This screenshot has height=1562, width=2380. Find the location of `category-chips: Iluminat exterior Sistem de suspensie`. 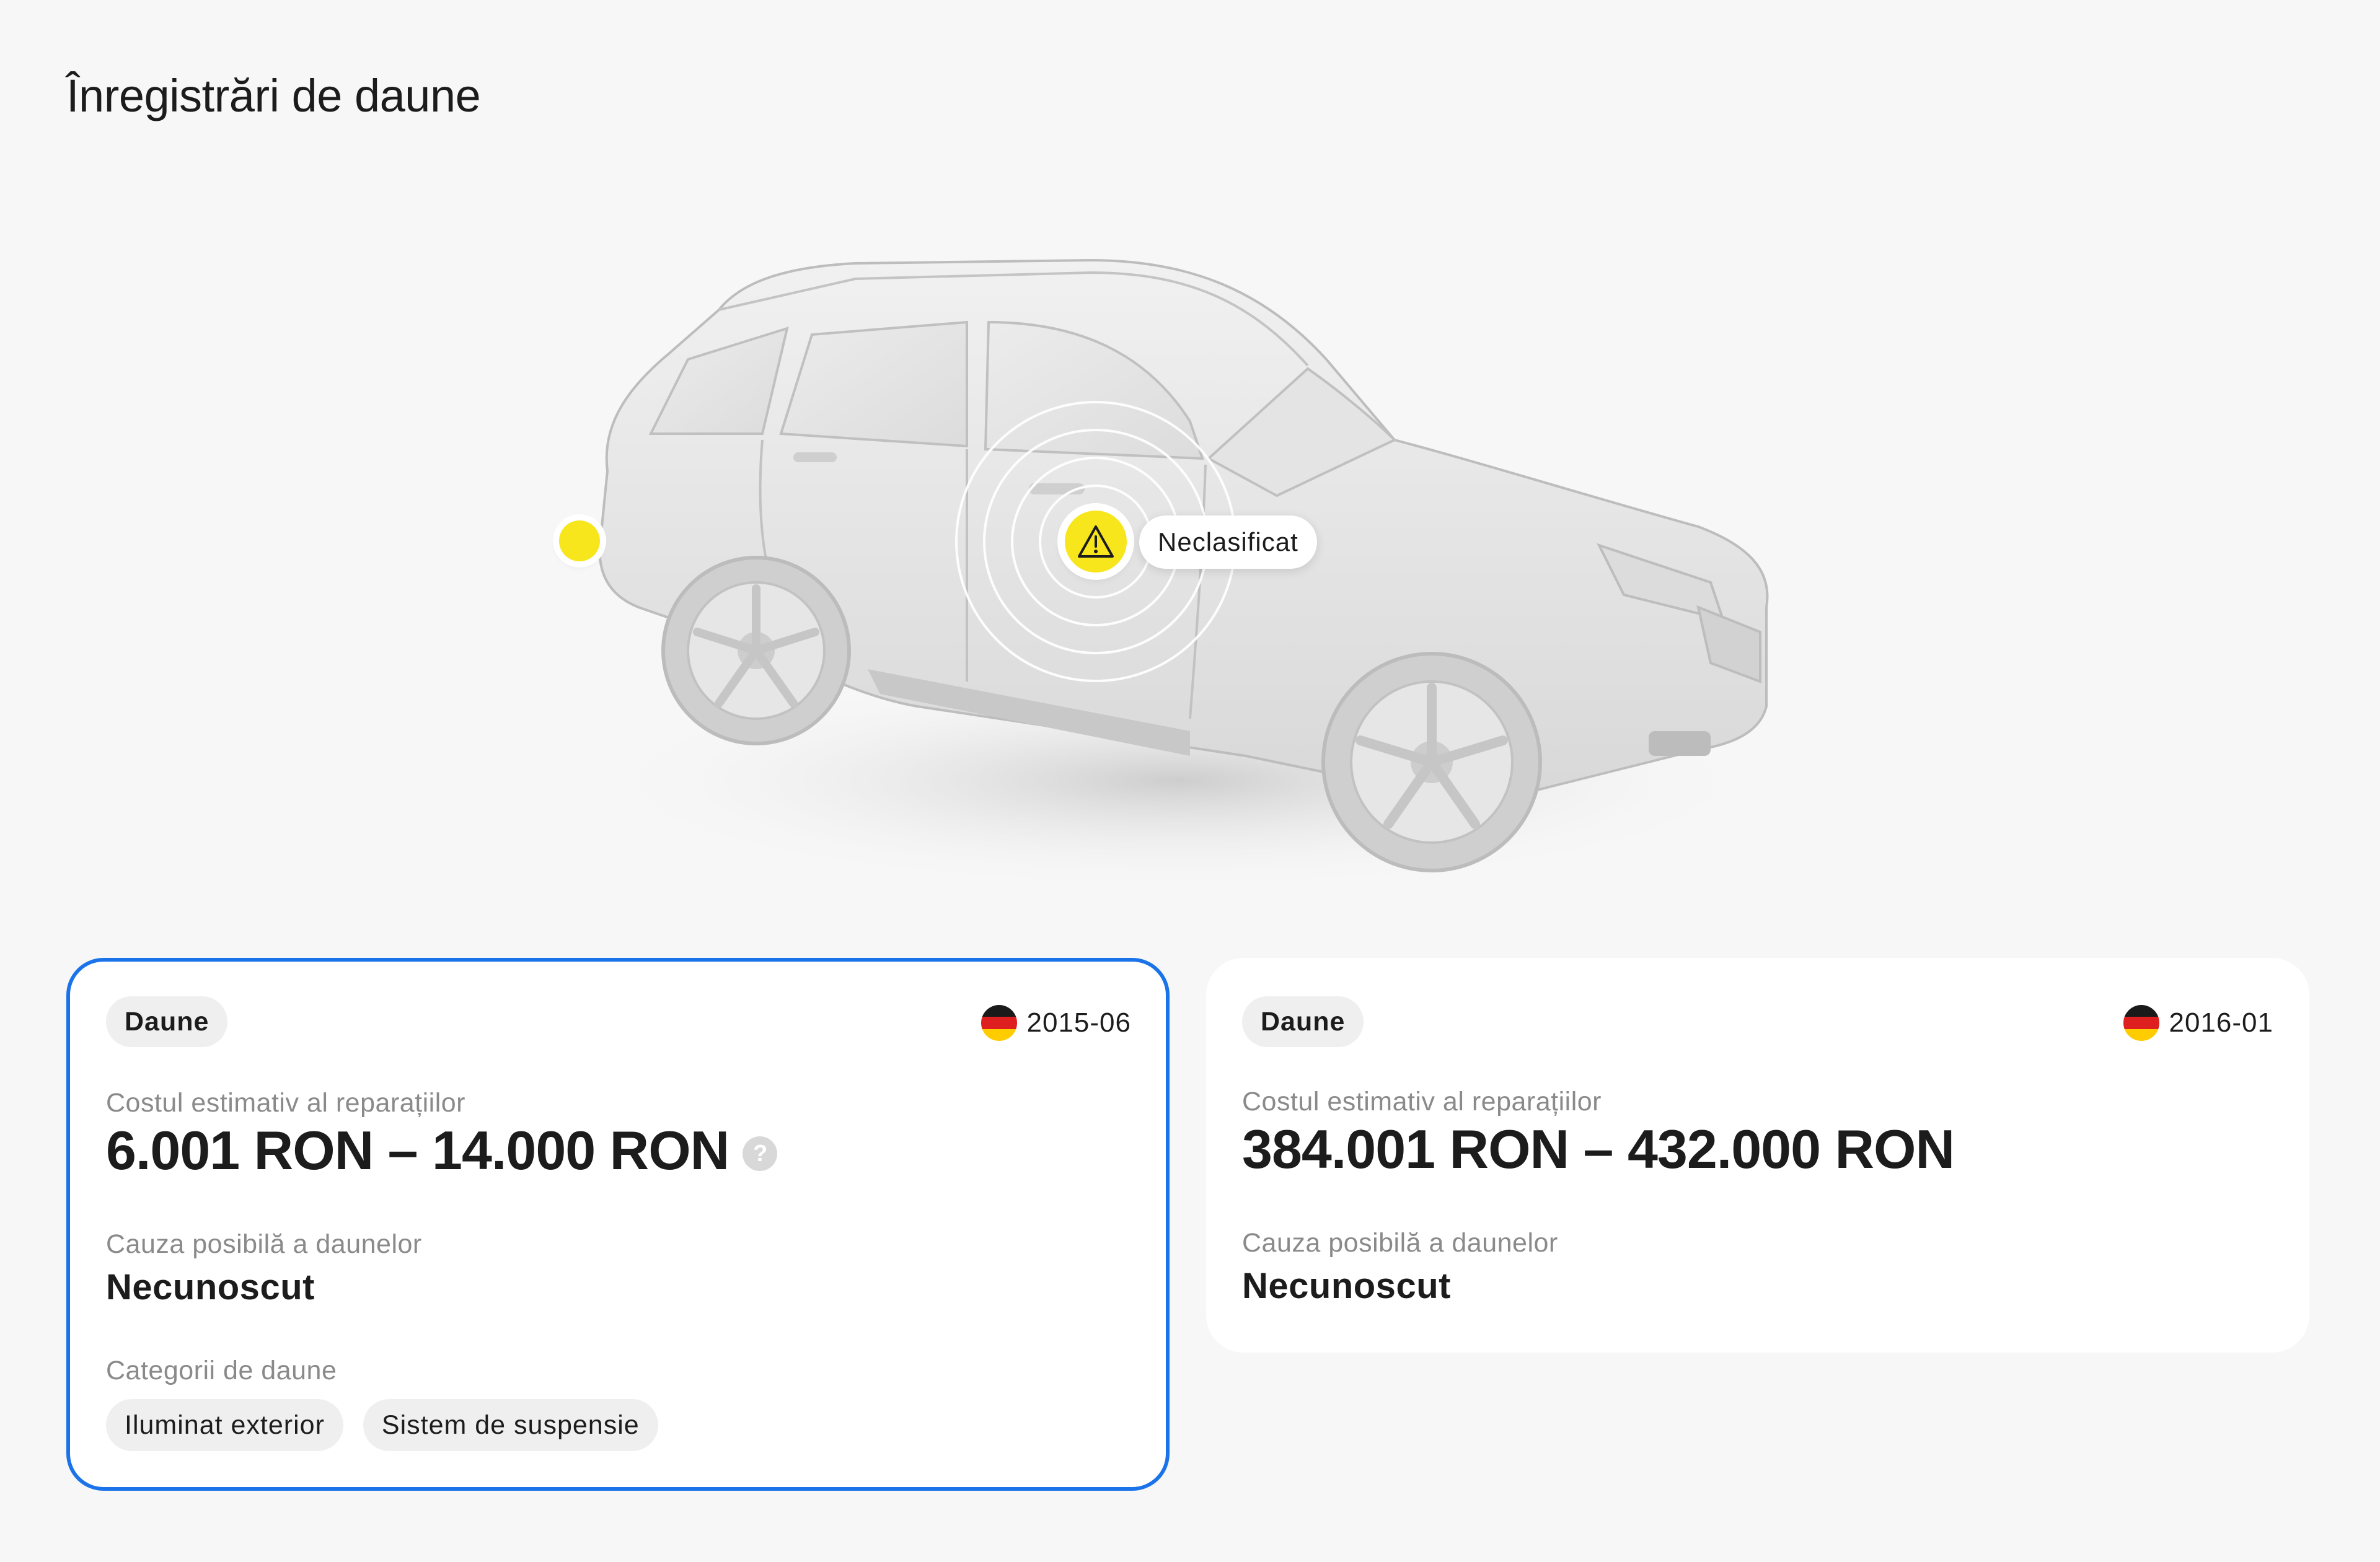

category-chips: Iluminat exterior Sistem de suspensie is located at coordinates (382, 1425).